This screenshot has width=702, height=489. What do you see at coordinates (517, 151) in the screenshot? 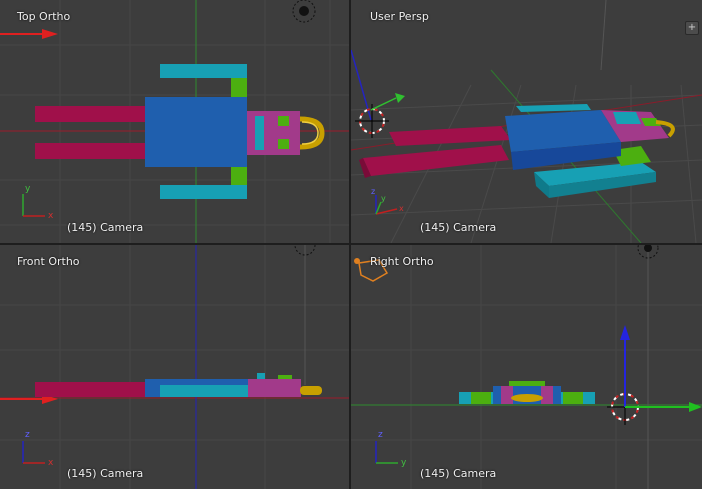
I see `model-persp-view` at bounding box center [517, 151].